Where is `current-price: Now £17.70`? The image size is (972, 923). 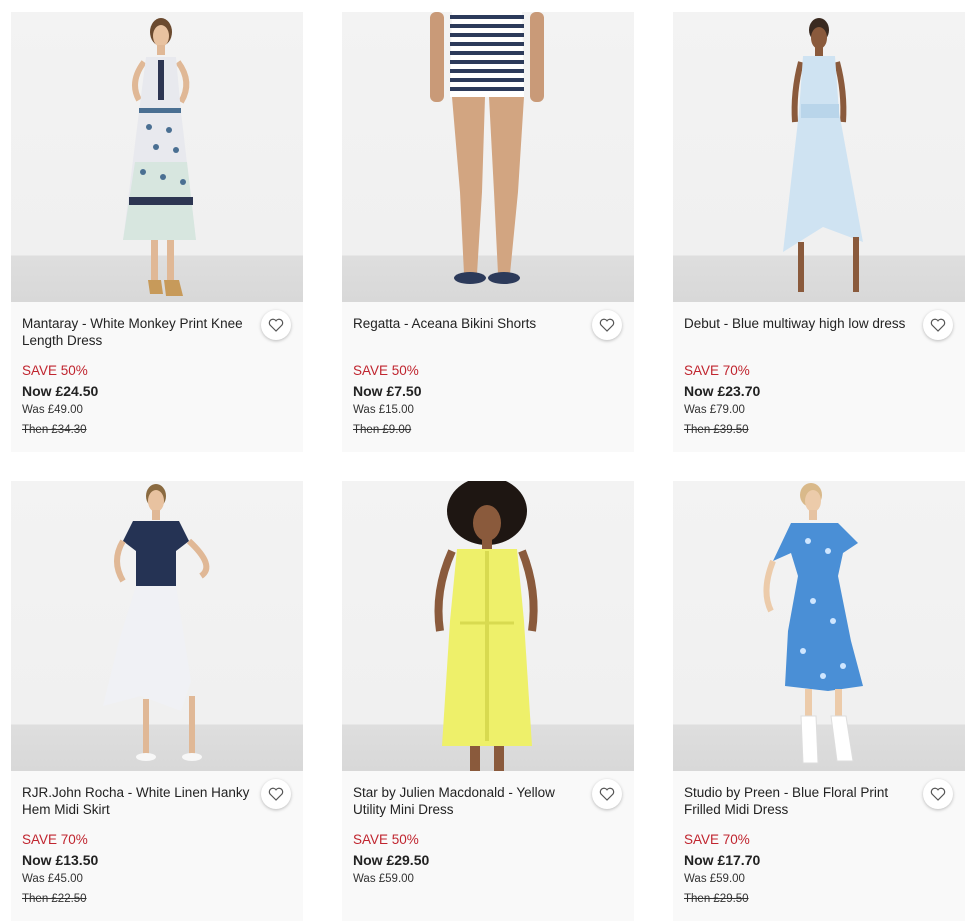
current-price: Now £17.70 is located at coordinates (722, 860).